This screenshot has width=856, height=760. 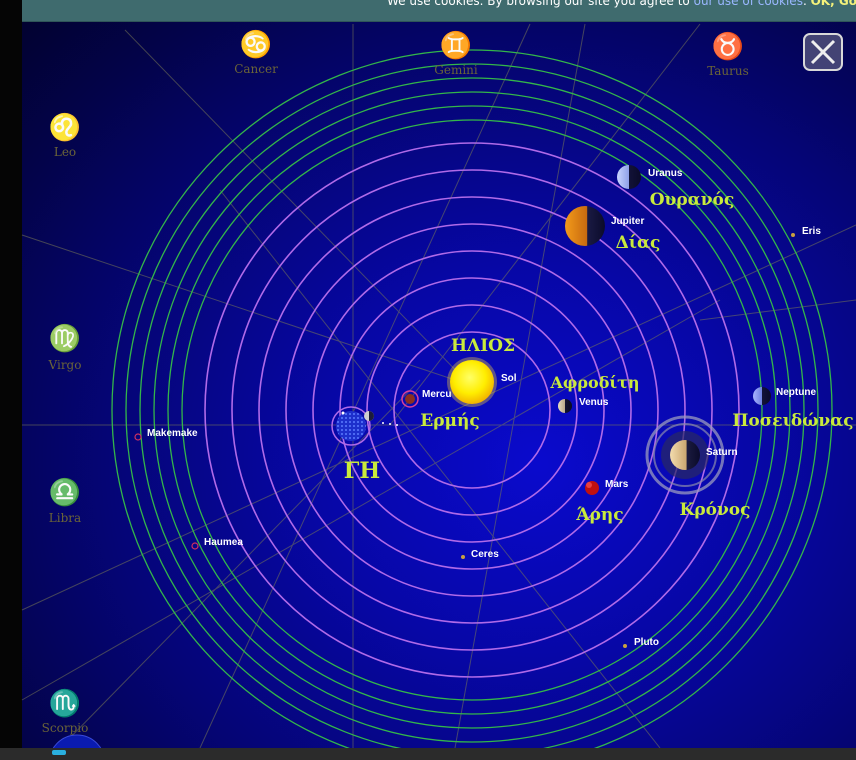 I want to click on zodiac-gemini: ♊ Gemini, so click(x=456, y=53).